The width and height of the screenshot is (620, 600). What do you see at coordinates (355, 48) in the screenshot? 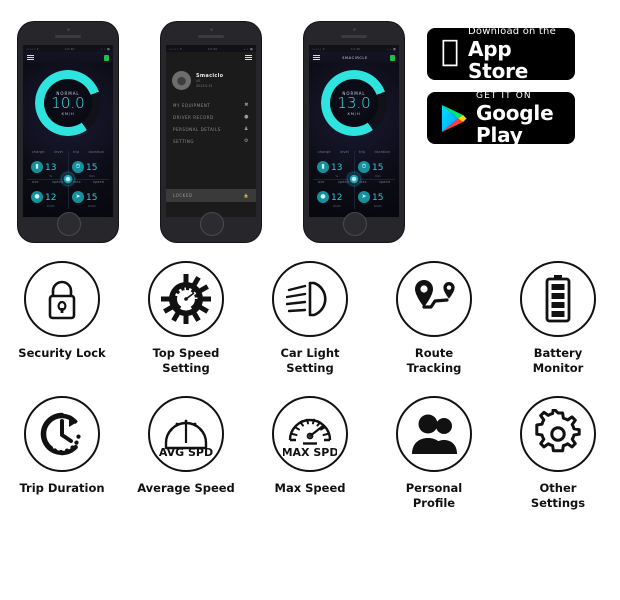
I see `status-time: 12:30` at bounding box center [355, 48].